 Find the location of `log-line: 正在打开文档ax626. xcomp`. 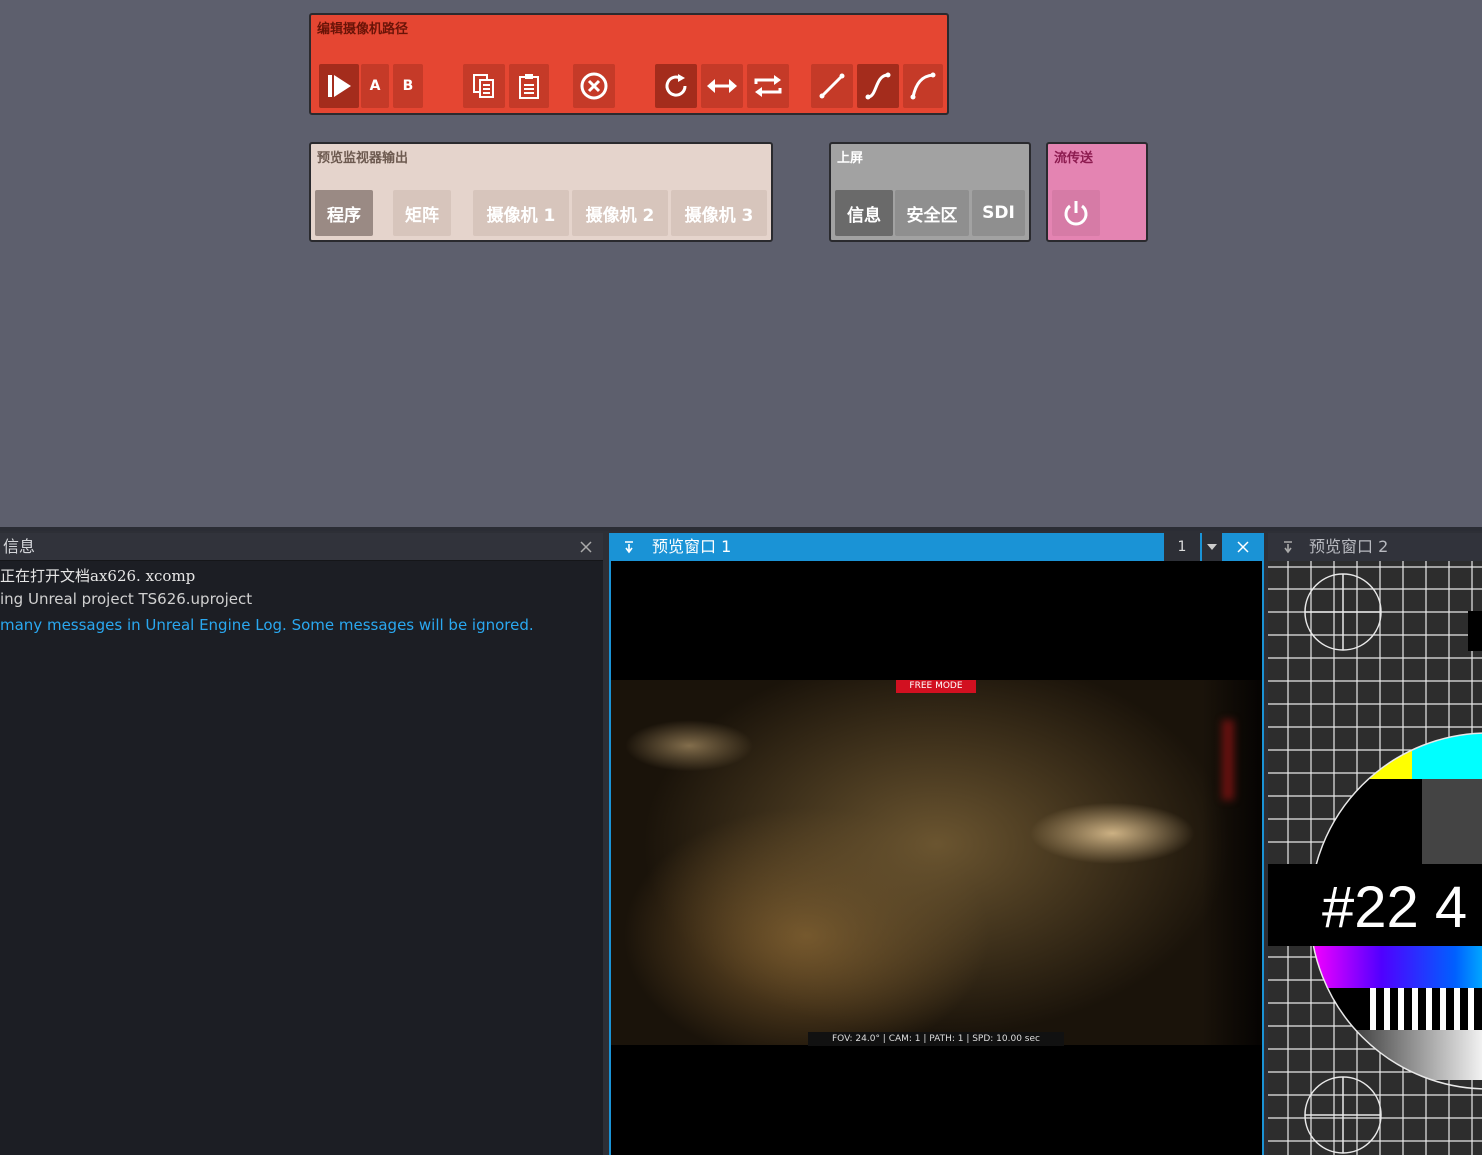

log-line: 正在打开文档ax626. xcomp is located at coordinates (98, 576).